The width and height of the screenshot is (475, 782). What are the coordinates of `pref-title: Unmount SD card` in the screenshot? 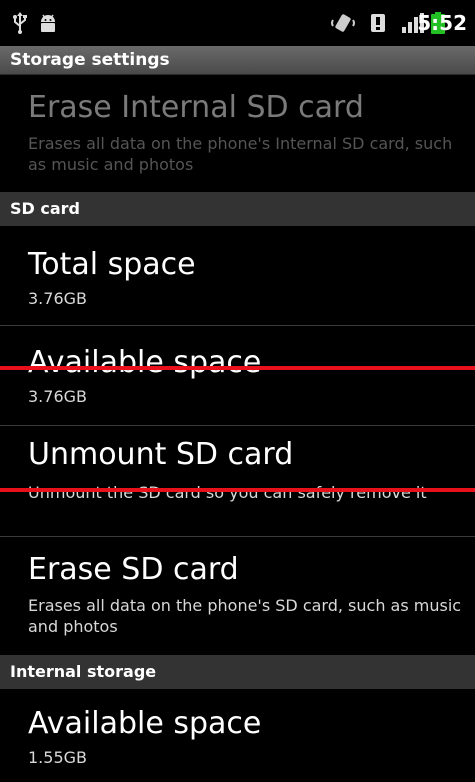 It's located at (161, 454).